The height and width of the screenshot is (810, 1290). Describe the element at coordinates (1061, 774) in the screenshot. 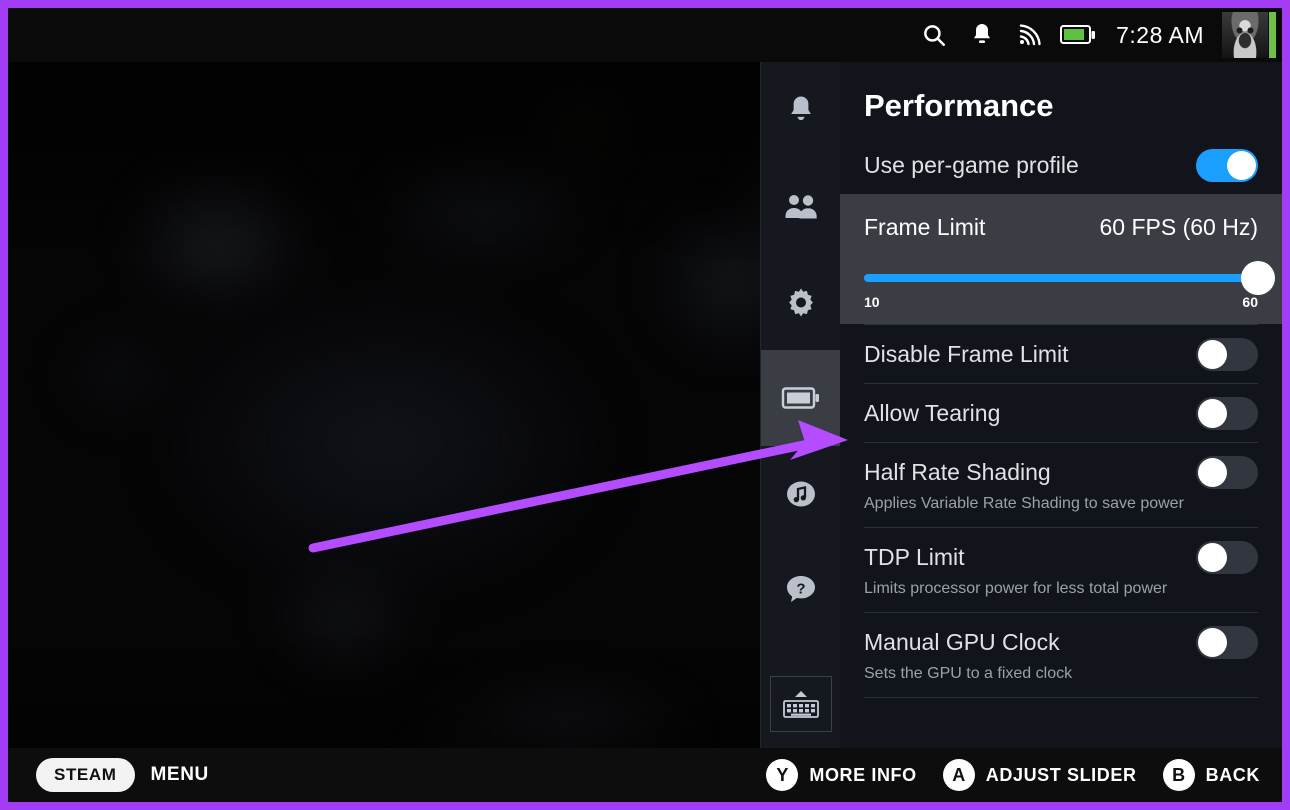

I see `hint-label: ADJUST SLIDER` at that location.